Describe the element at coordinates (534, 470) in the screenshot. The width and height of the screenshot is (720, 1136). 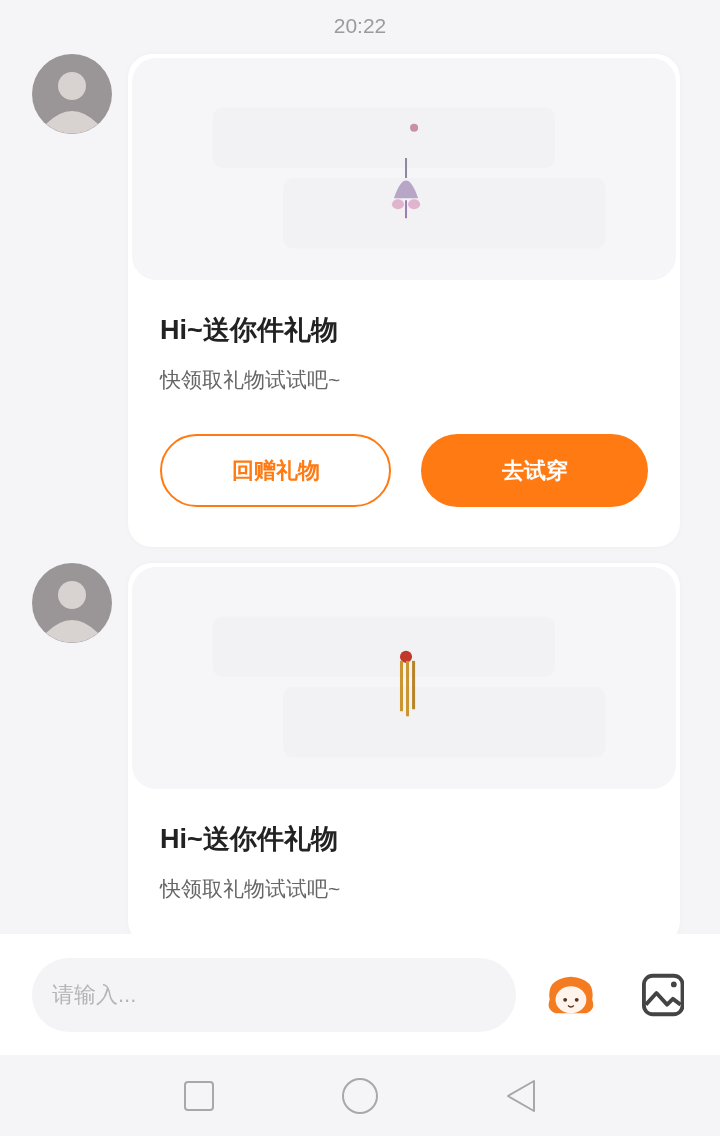
I see `try-on-button: 去试穿` at that location.